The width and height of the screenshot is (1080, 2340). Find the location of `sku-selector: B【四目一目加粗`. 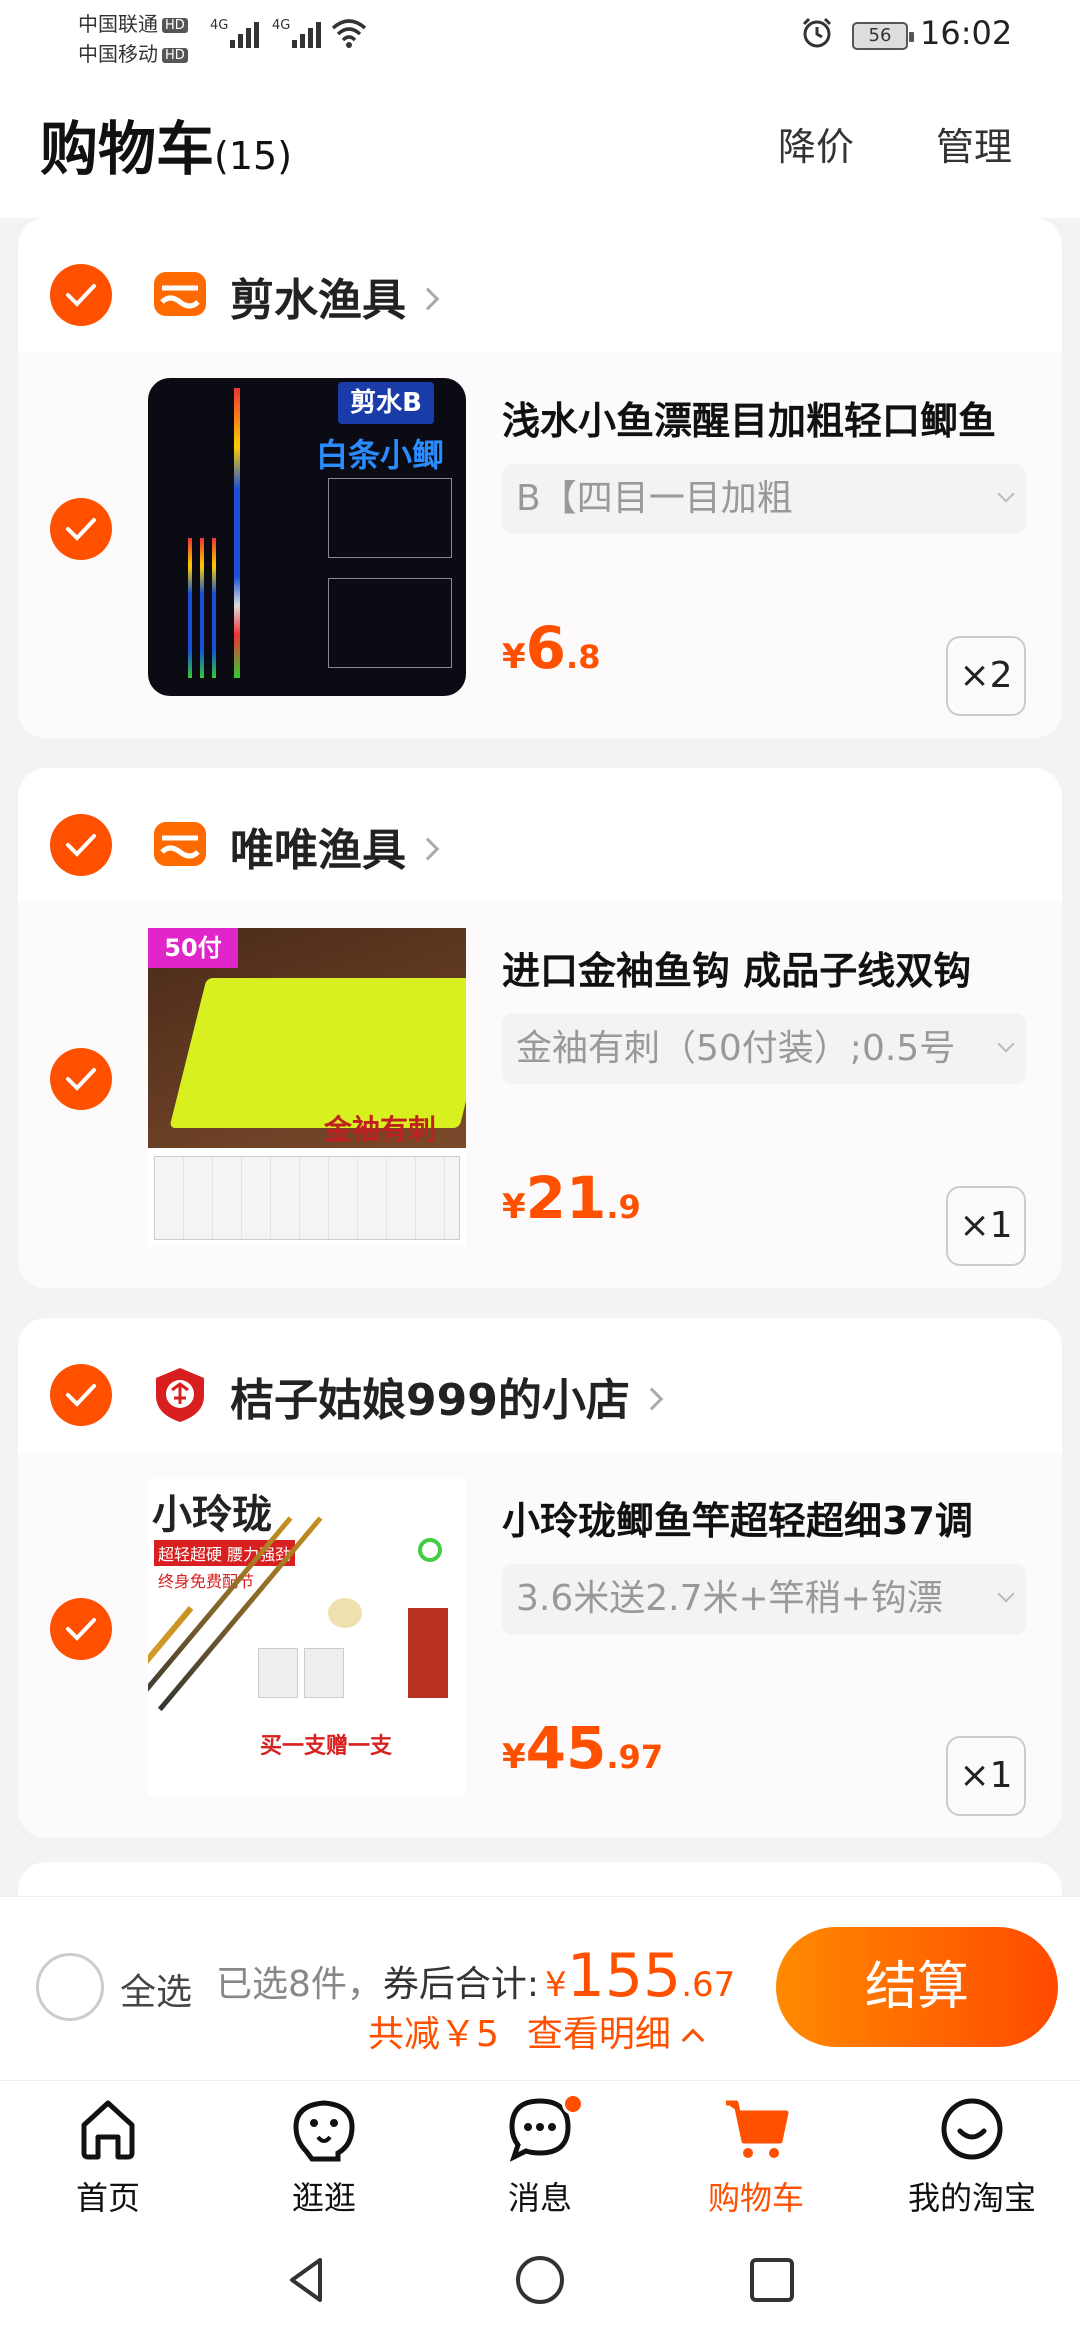

sku-selector: B【四目一目加粗 is located at coordinates (764, 499).